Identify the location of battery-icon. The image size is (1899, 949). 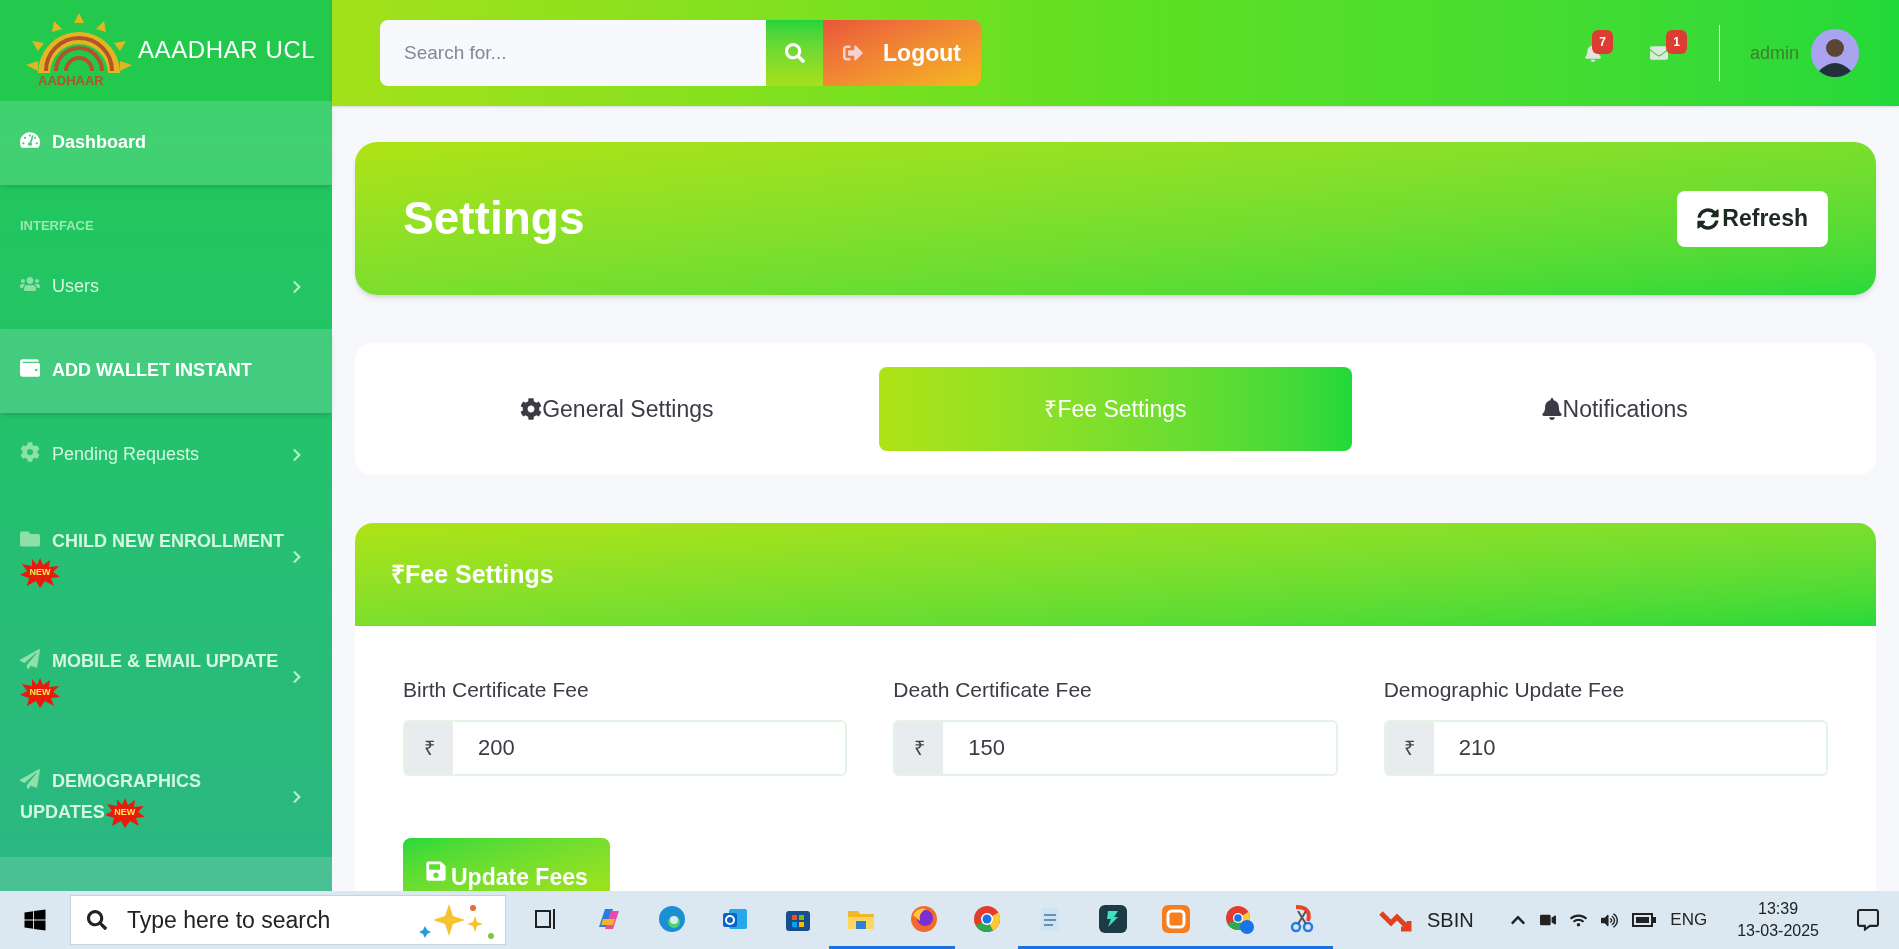
(1644, 920).